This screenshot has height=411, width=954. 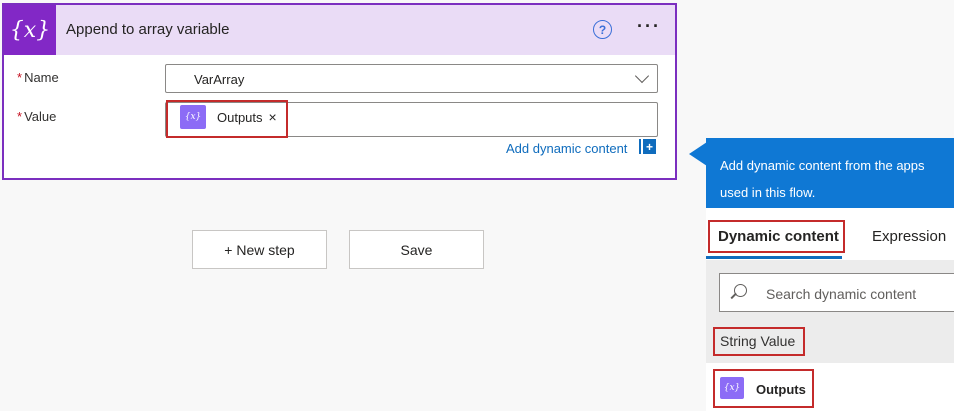 I want to click on name-value: VarArray, so click(x=219, y=79).